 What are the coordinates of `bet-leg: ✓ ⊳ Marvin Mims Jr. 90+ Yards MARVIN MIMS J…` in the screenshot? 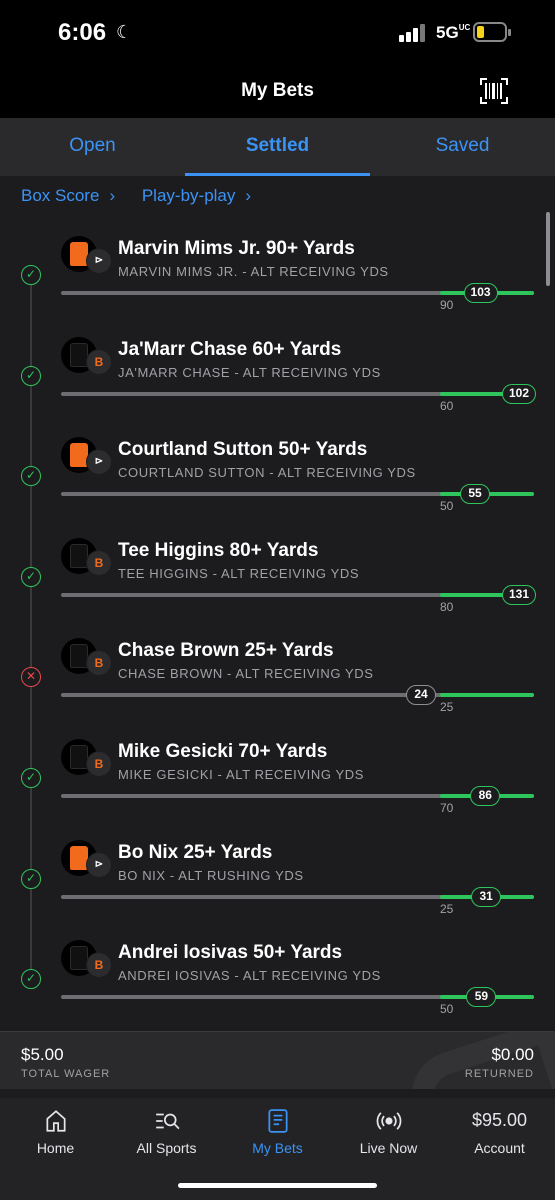 It's located at (277, 276).